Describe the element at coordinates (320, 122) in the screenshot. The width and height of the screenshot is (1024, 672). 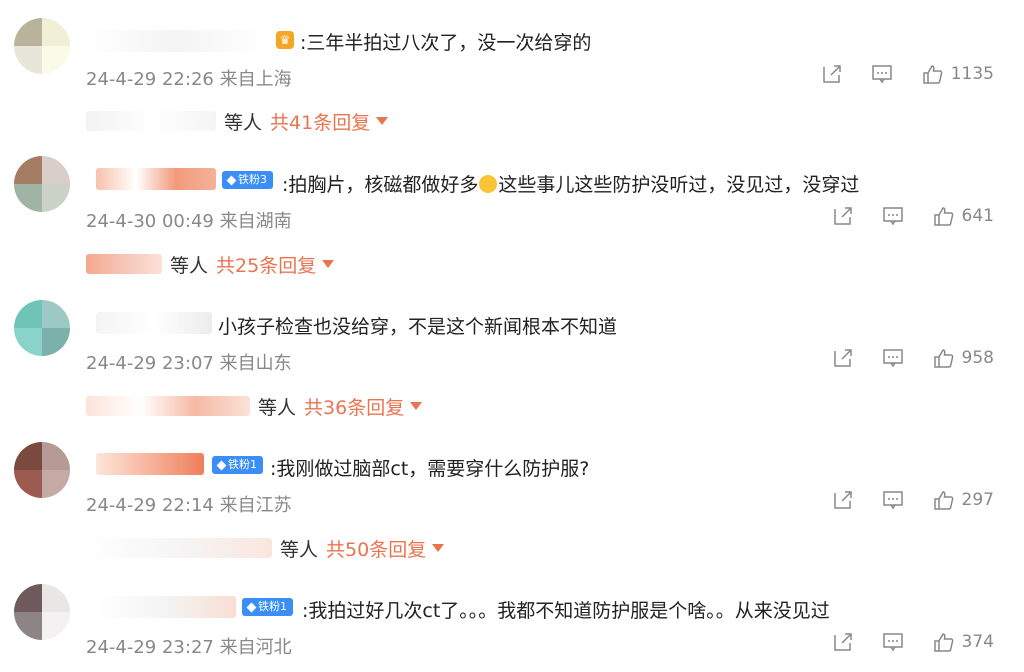
I see `reply-count: 共41条回复` at that location.